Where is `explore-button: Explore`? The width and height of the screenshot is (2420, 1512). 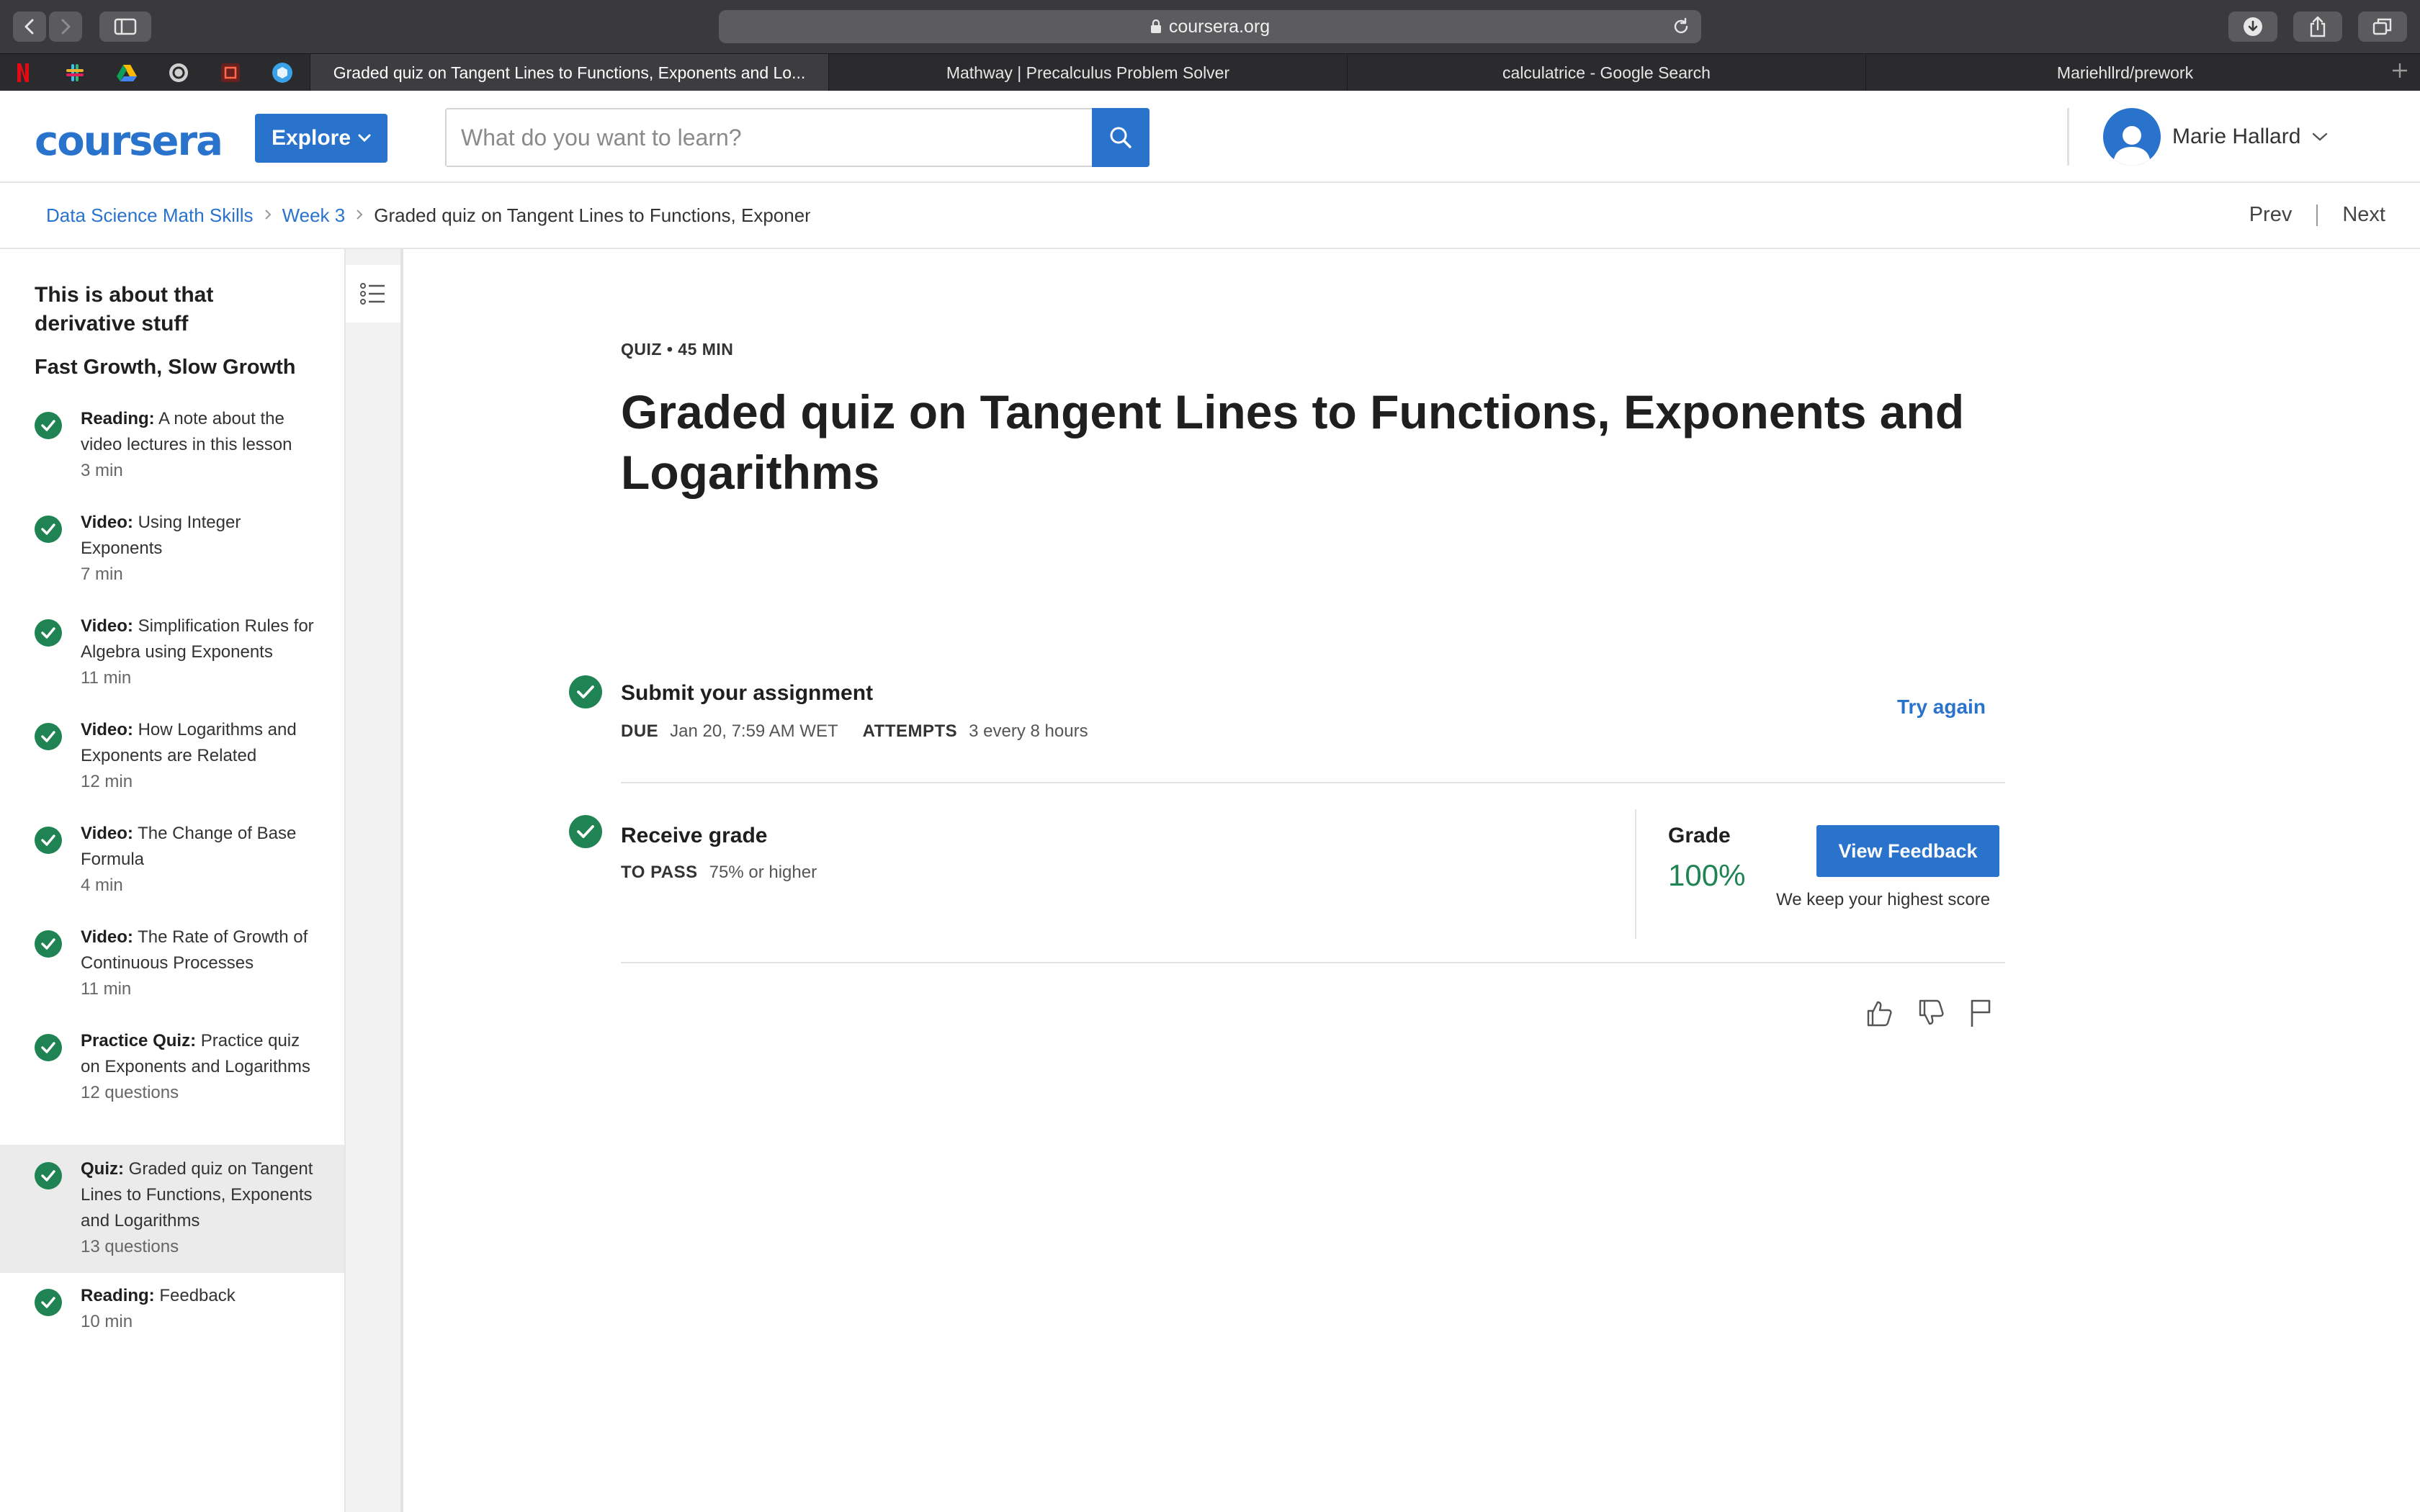
explore-button: Explore is located at coordinates (321, 138).